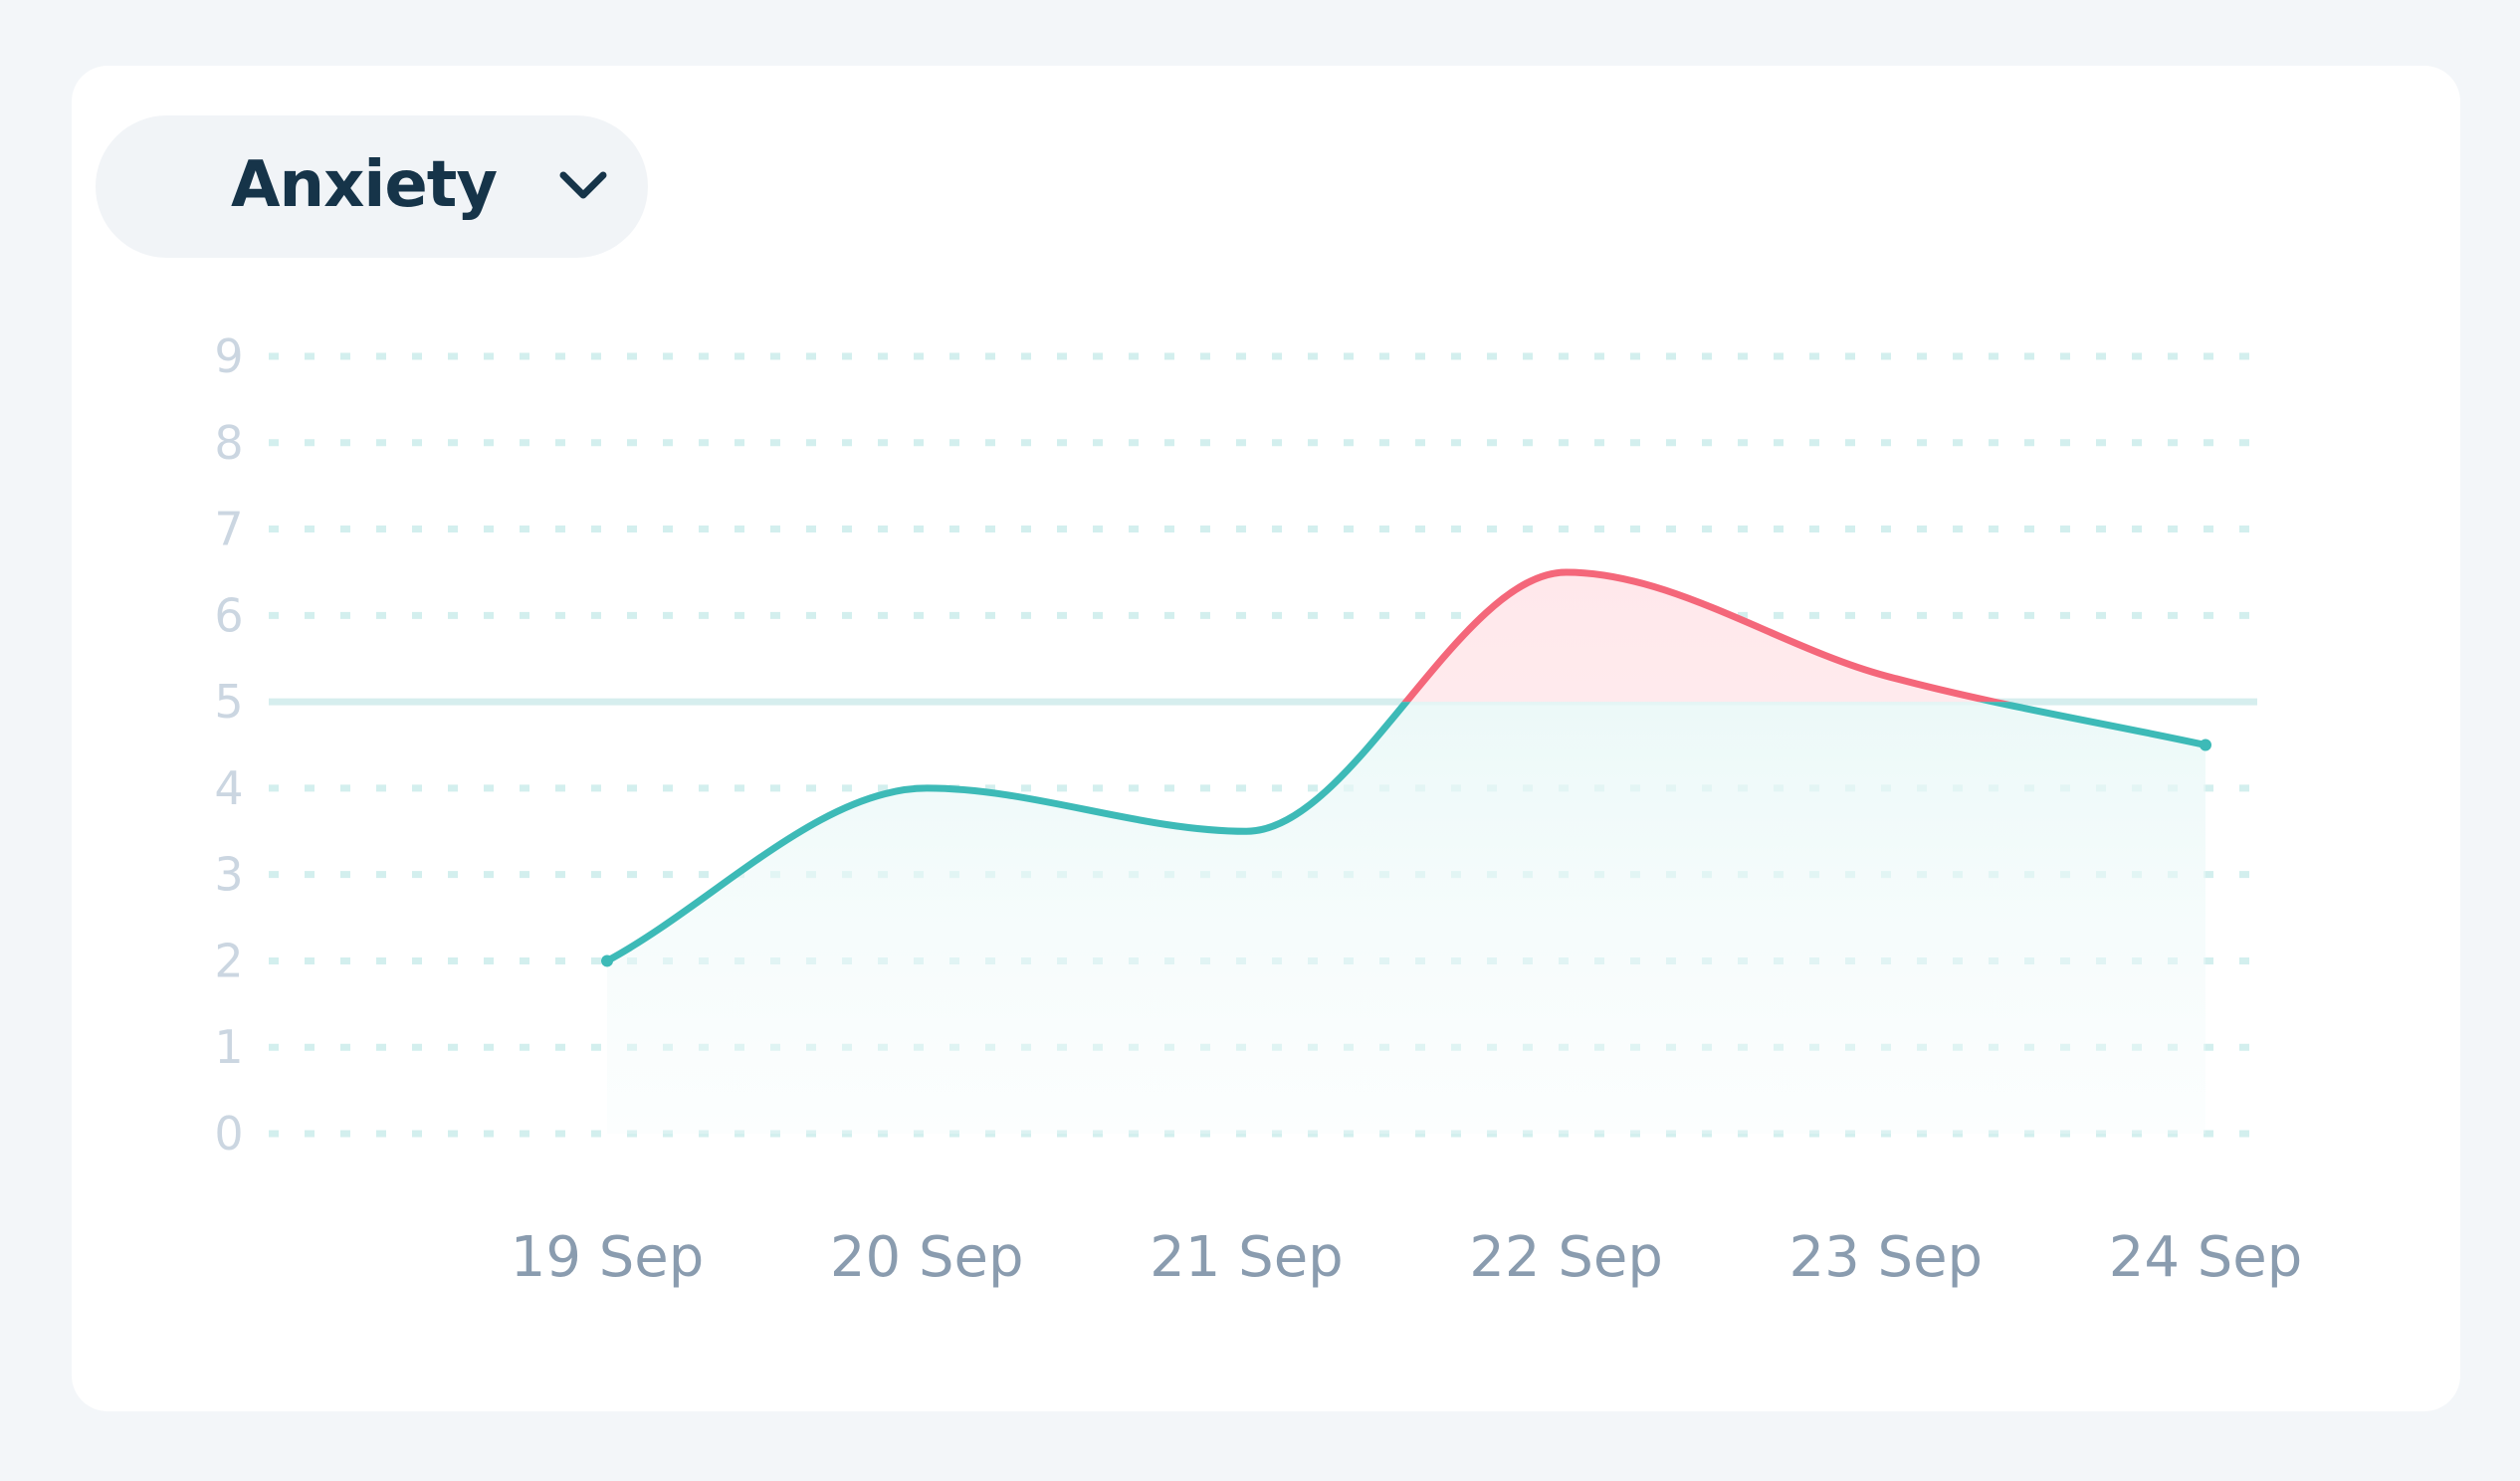 The height and width of the screenshot is (1481, 2520). What do you see at coordinates (1407, 1257) in the screenshot?
I see `x-axis: 19 Sep 20 Sep 21 Sep 22 Sep 23 Sep 24 Sep` at bounding box center [1407, 1257].